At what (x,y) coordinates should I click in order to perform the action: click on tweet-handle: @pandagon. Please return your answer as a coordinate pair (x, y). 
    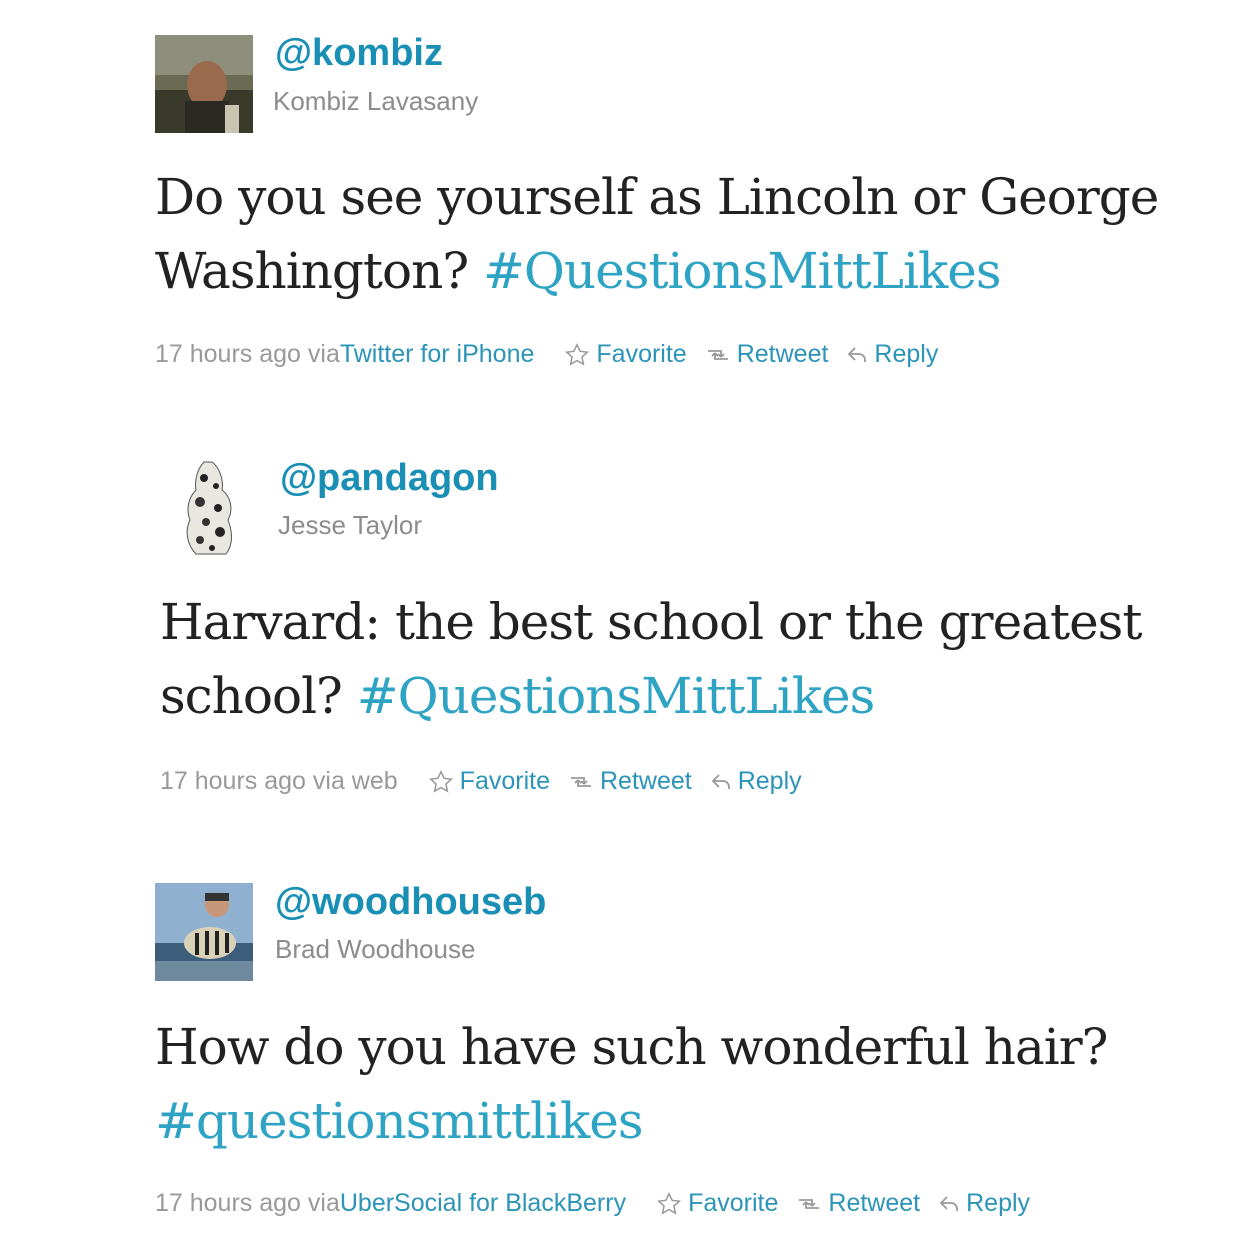
    Looking at the image, I should click on (389, 478).